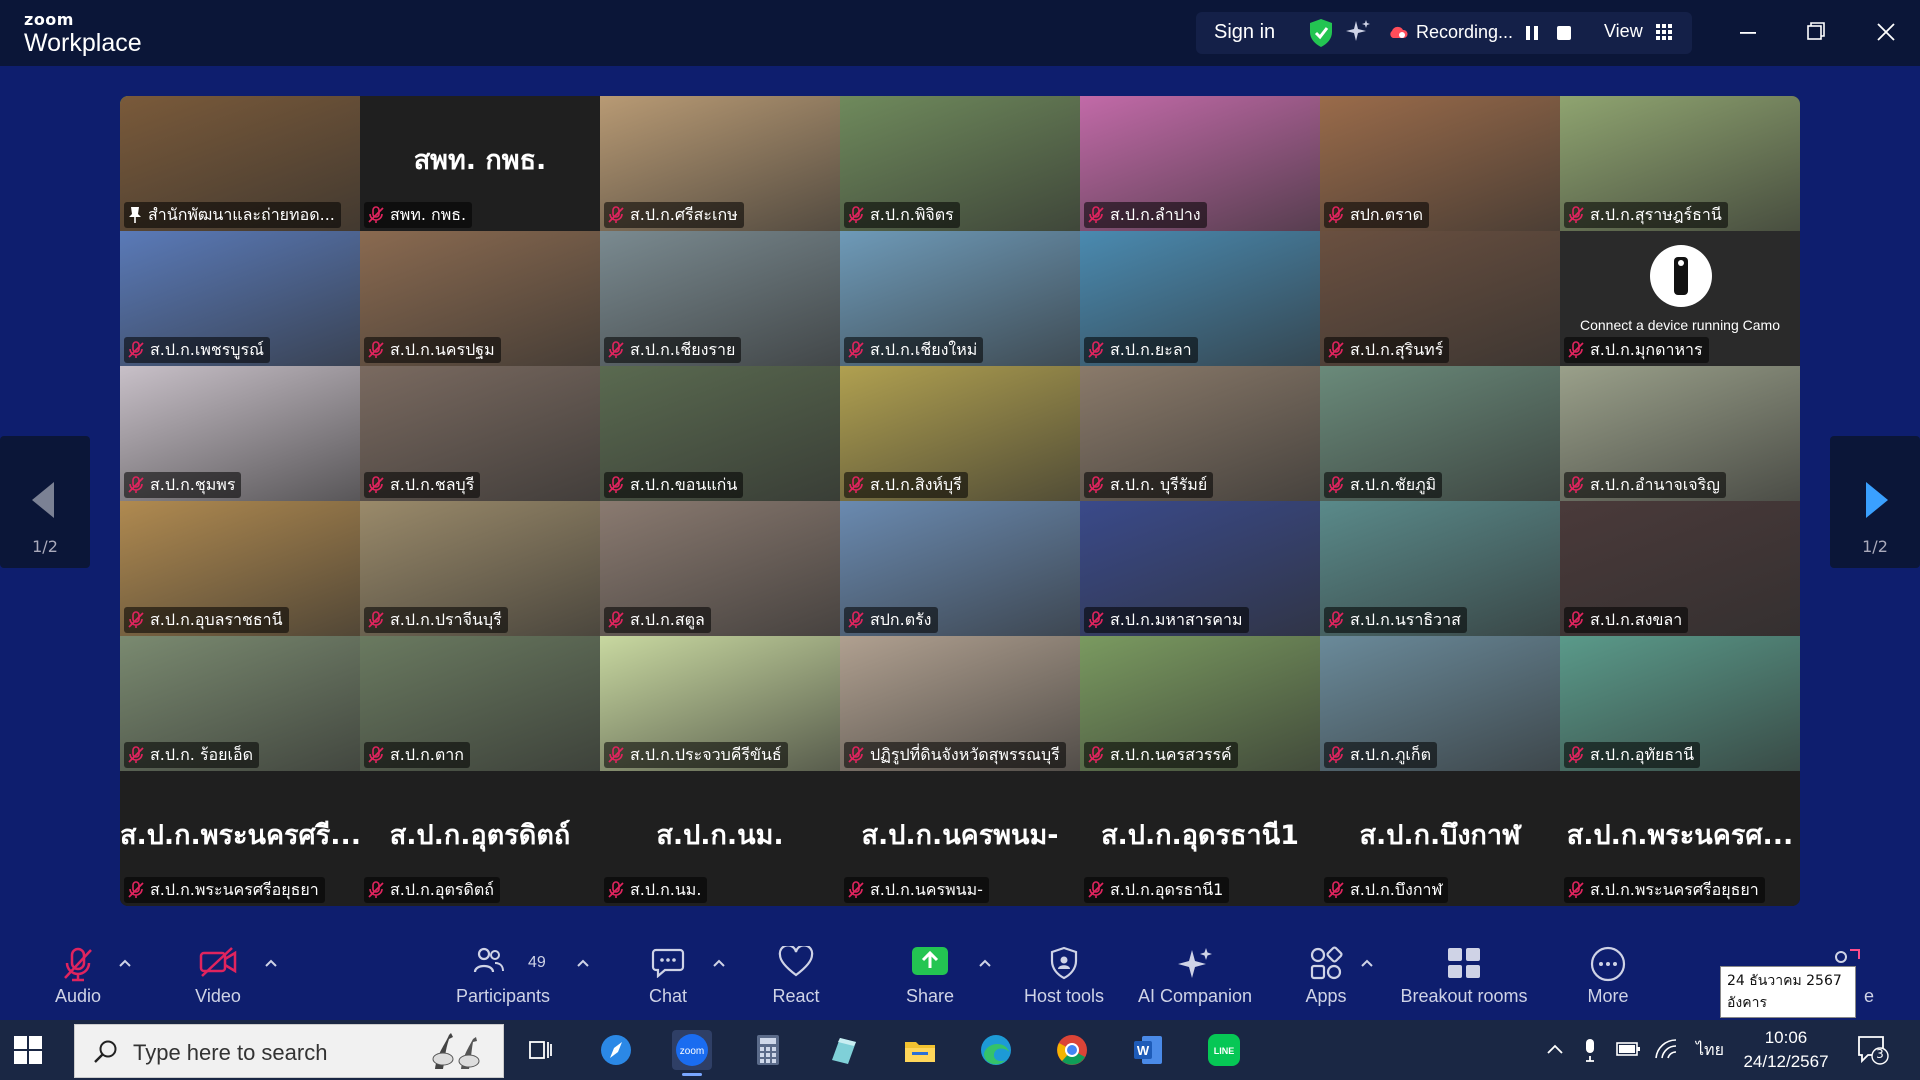  I want to click on ai-sparkle-icon, so click(1358, 32).